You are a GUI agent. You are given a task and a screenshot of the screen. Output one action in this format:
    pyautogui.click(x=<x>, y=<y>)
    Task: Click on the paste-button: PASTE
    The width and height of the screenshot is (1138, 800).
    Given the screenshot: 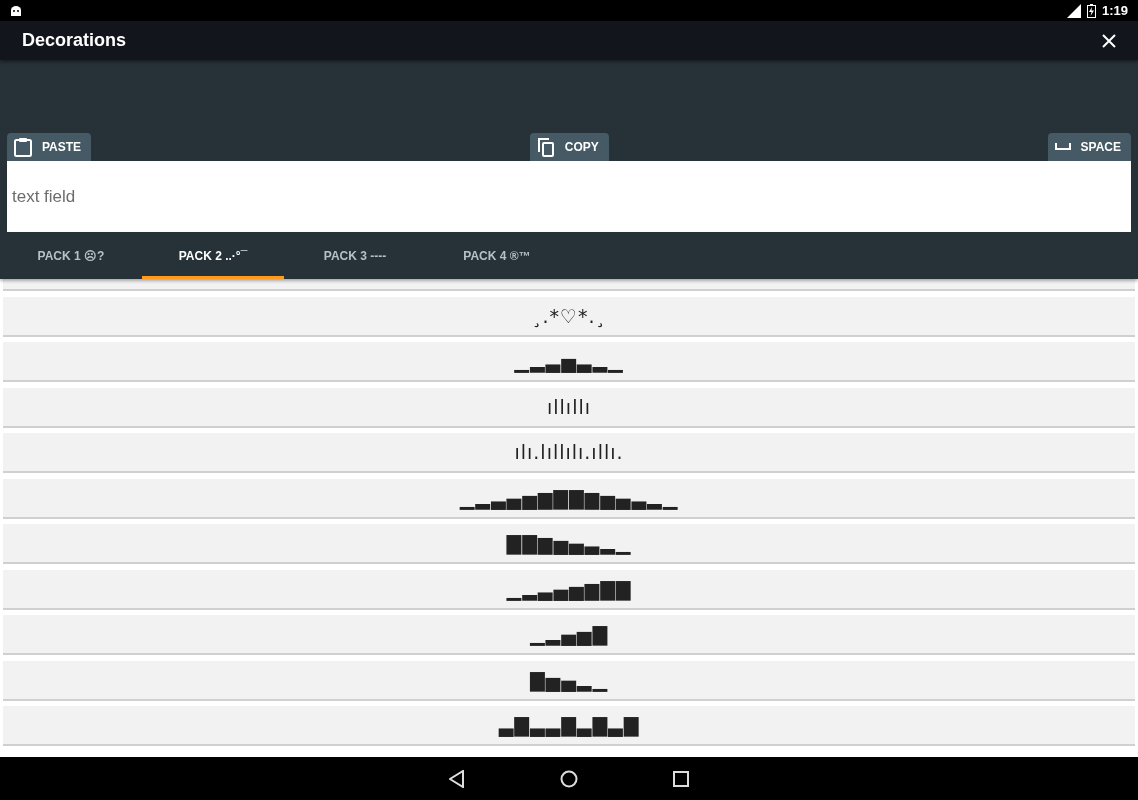 What is the action you would take?
    pyautogui.click(x=49, y=147)
    